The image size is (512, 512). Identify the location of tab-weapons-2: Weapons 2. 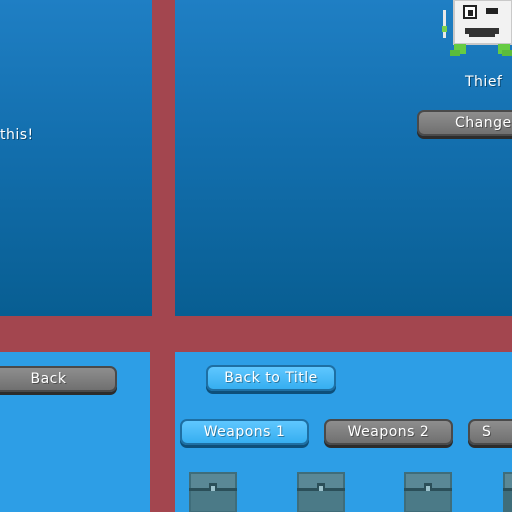
(388, 432).